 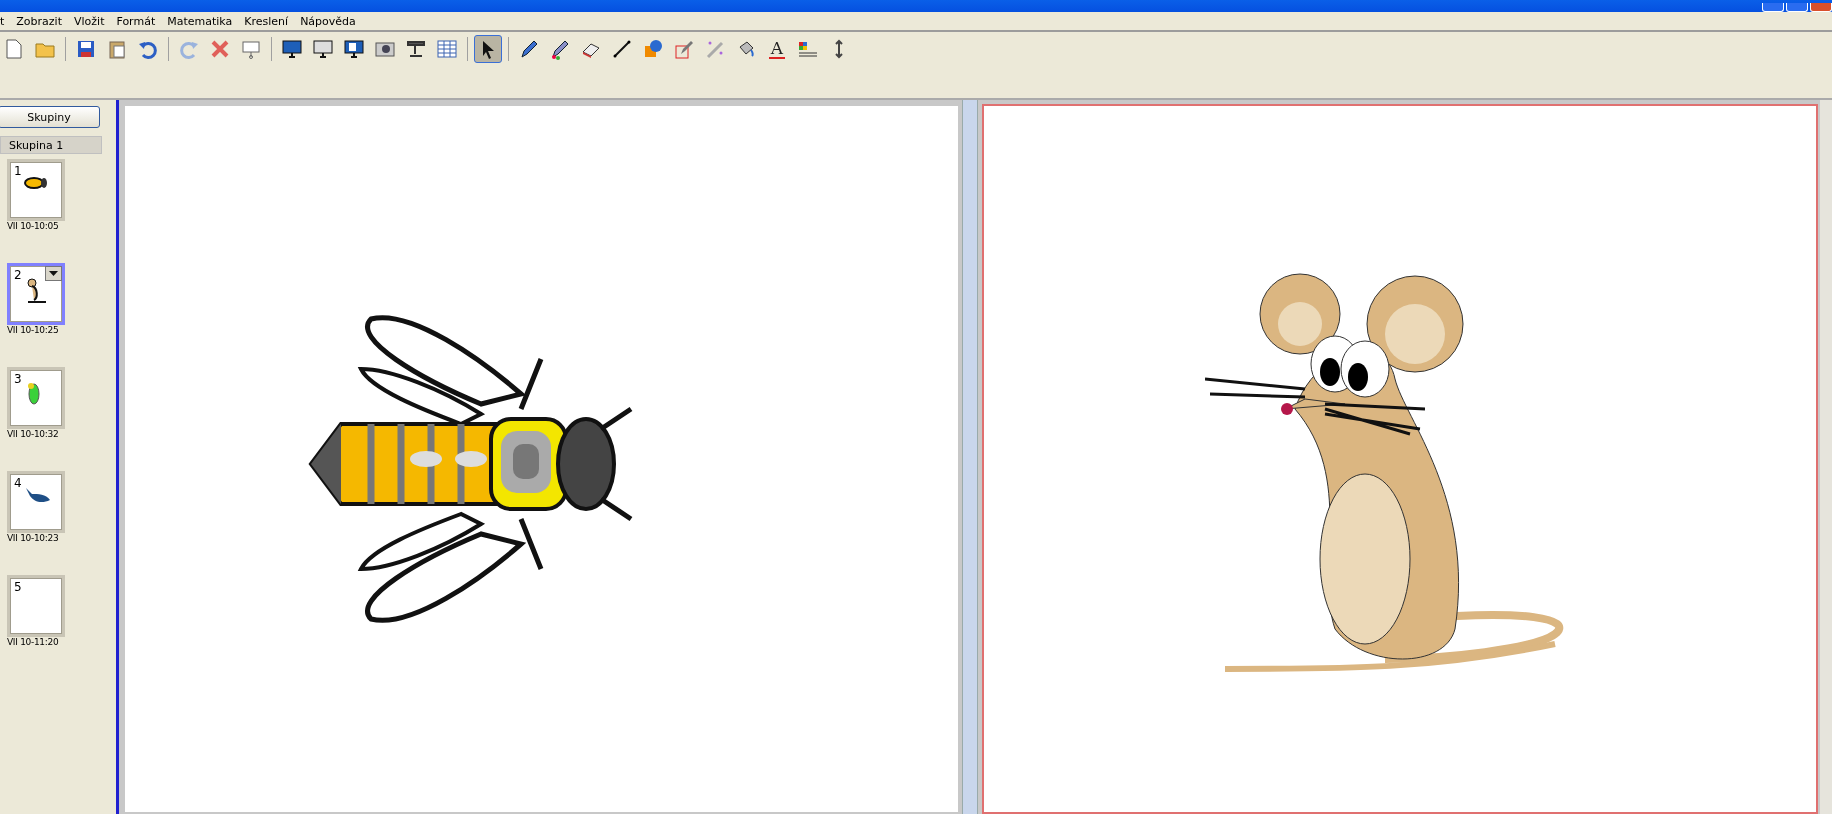 What do you see at coordinates (447, 49) in the screenshot?
I see `table-icon` at bounding box center [447, 49].